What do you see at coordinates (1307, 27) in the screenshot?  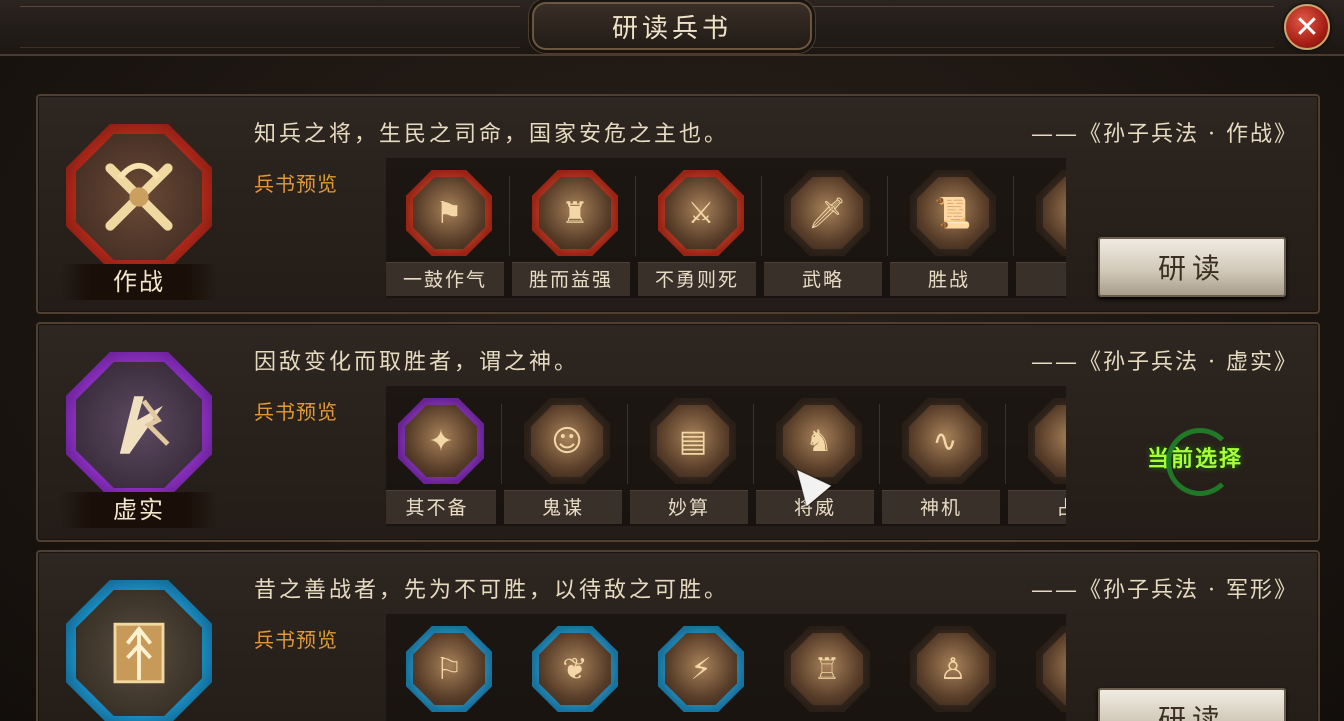 I see `close-button: ✕` at bounding box center [1307, 27].